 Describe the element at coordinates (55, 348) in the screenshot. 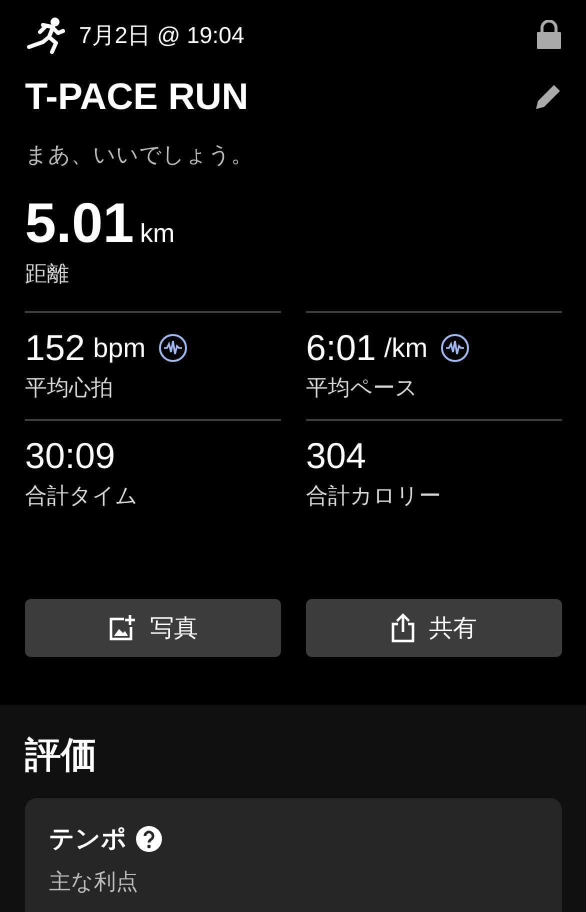

I see `stat-value: 152` at that location.